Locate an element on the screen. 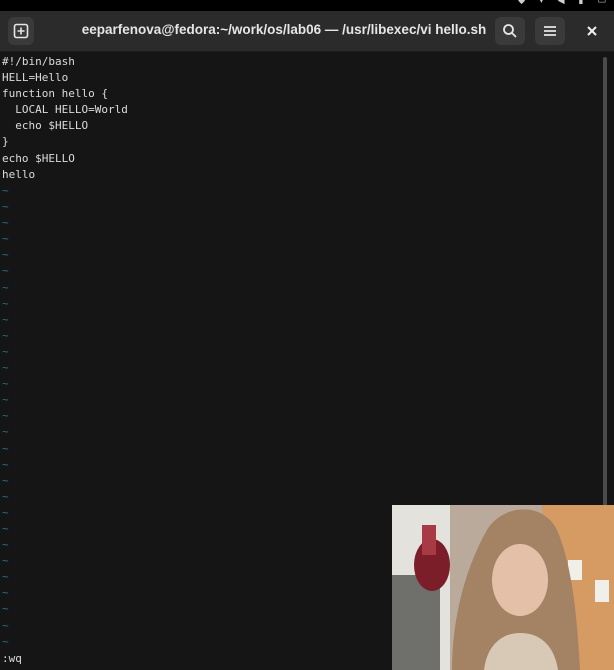 The width and height of the screenshot is (614, 670). hamburger-menu-icon is located at coordinates (550, 31).